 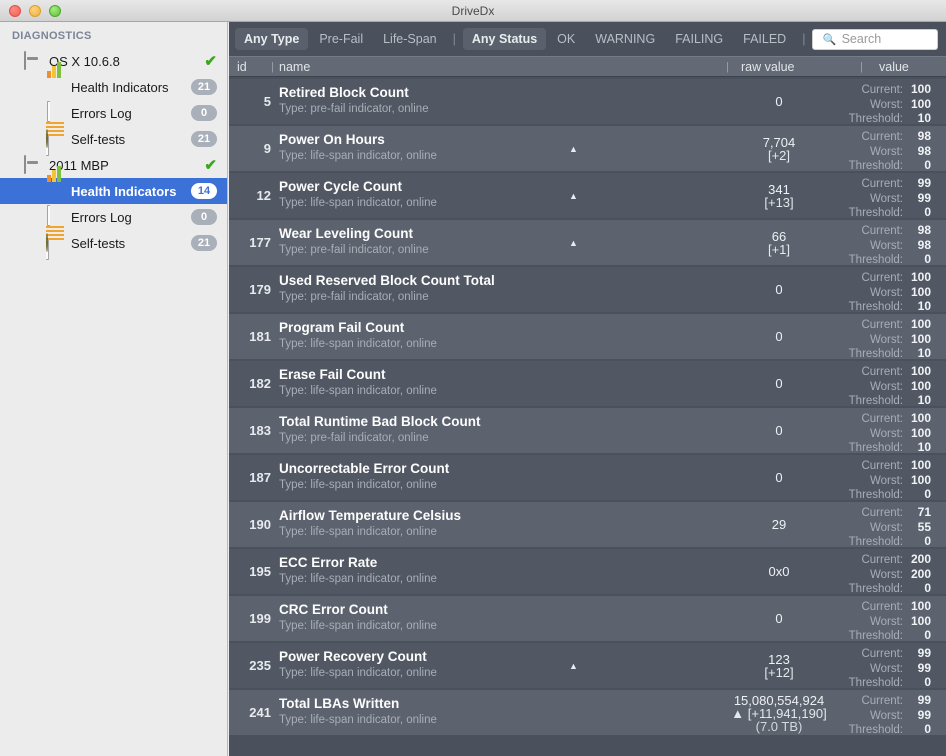 What do you see at coordinates (242, 67) in the screenshot?
I see `column-header-id: id` at bounding box center [242, 67].